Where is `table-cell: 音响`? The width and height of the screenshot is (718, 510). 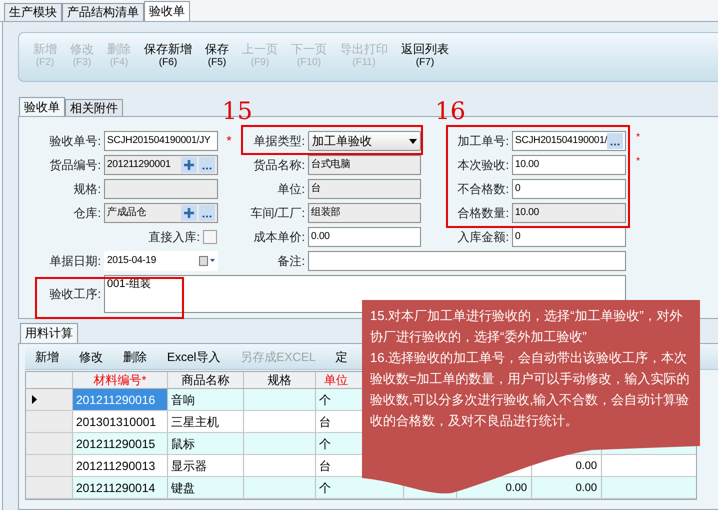 table-cell: 音响 is located at coordinates (206, 399).